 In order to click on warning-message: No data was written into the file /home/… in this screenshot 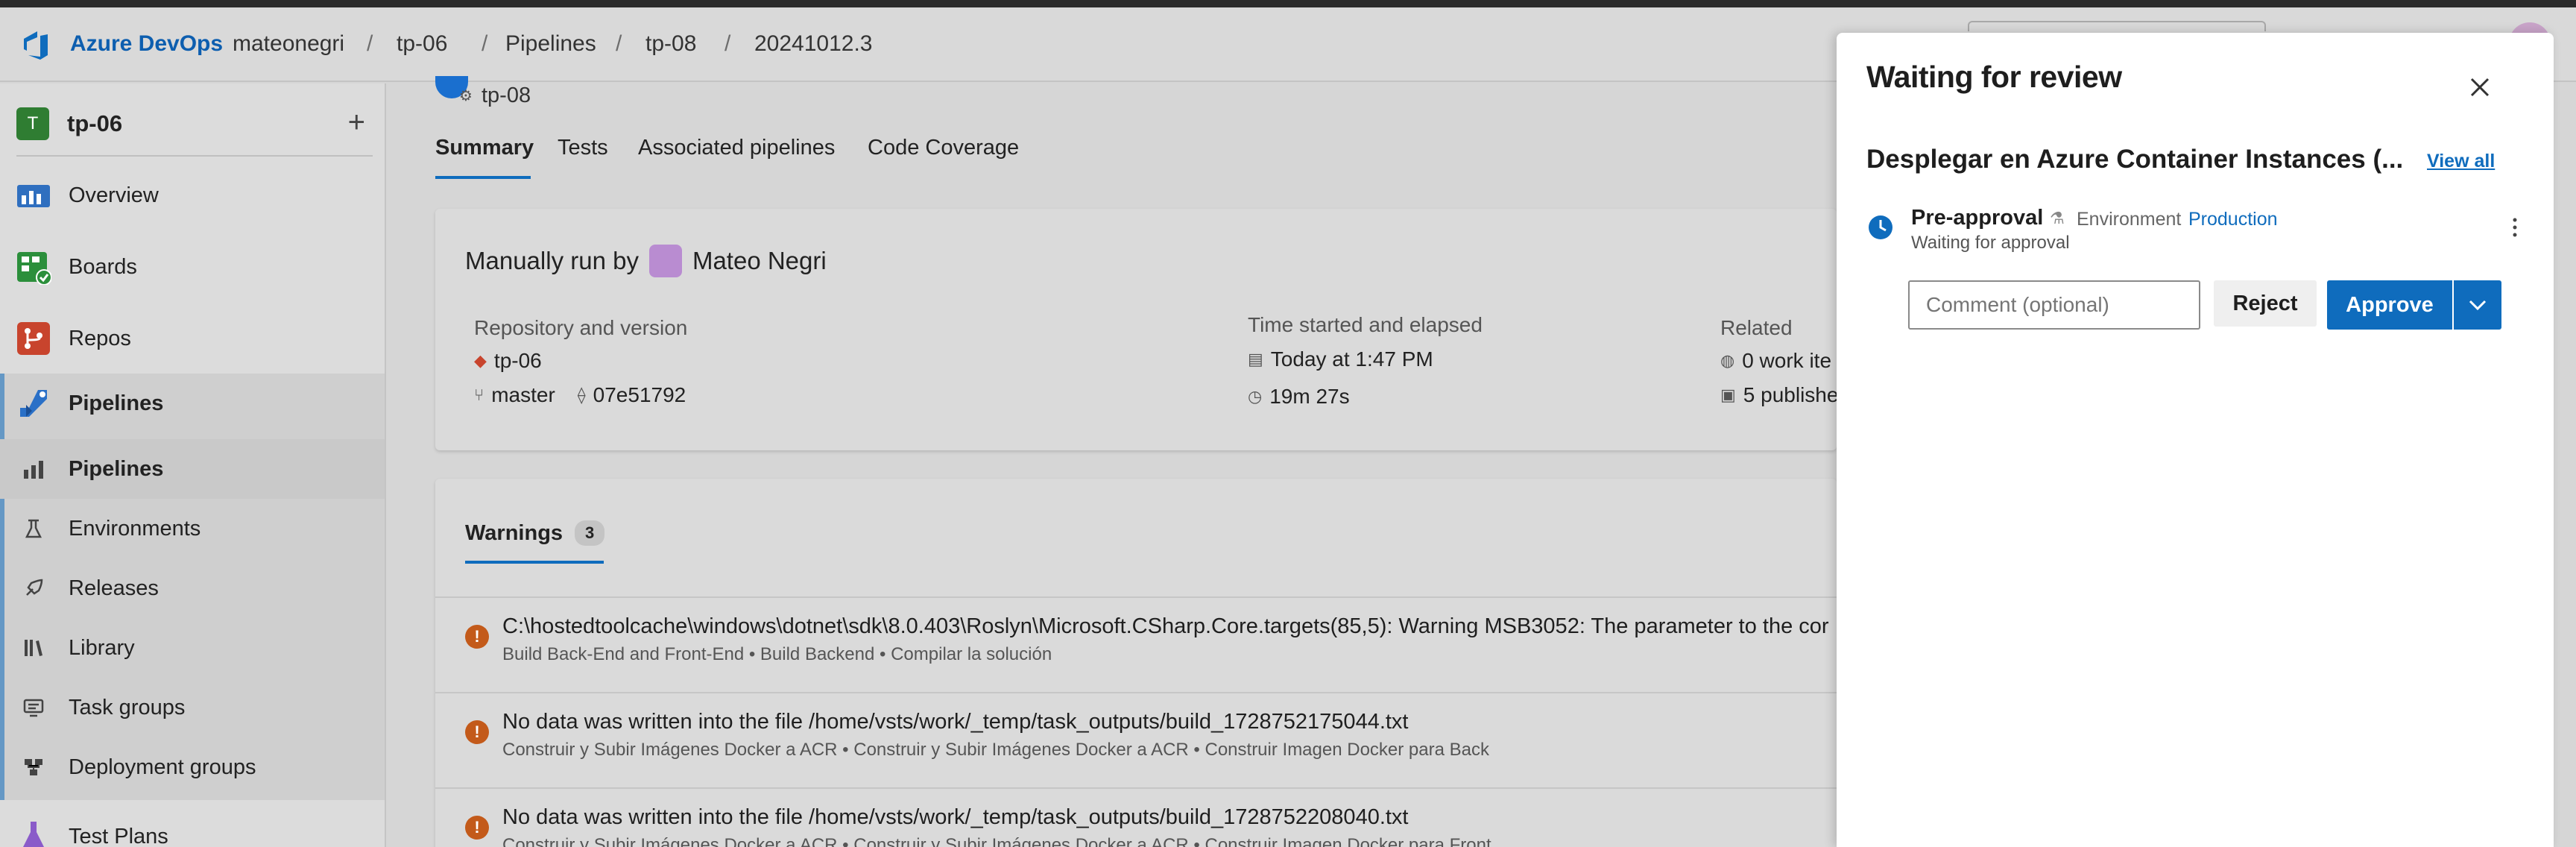, I will do `click(956, 817)`.